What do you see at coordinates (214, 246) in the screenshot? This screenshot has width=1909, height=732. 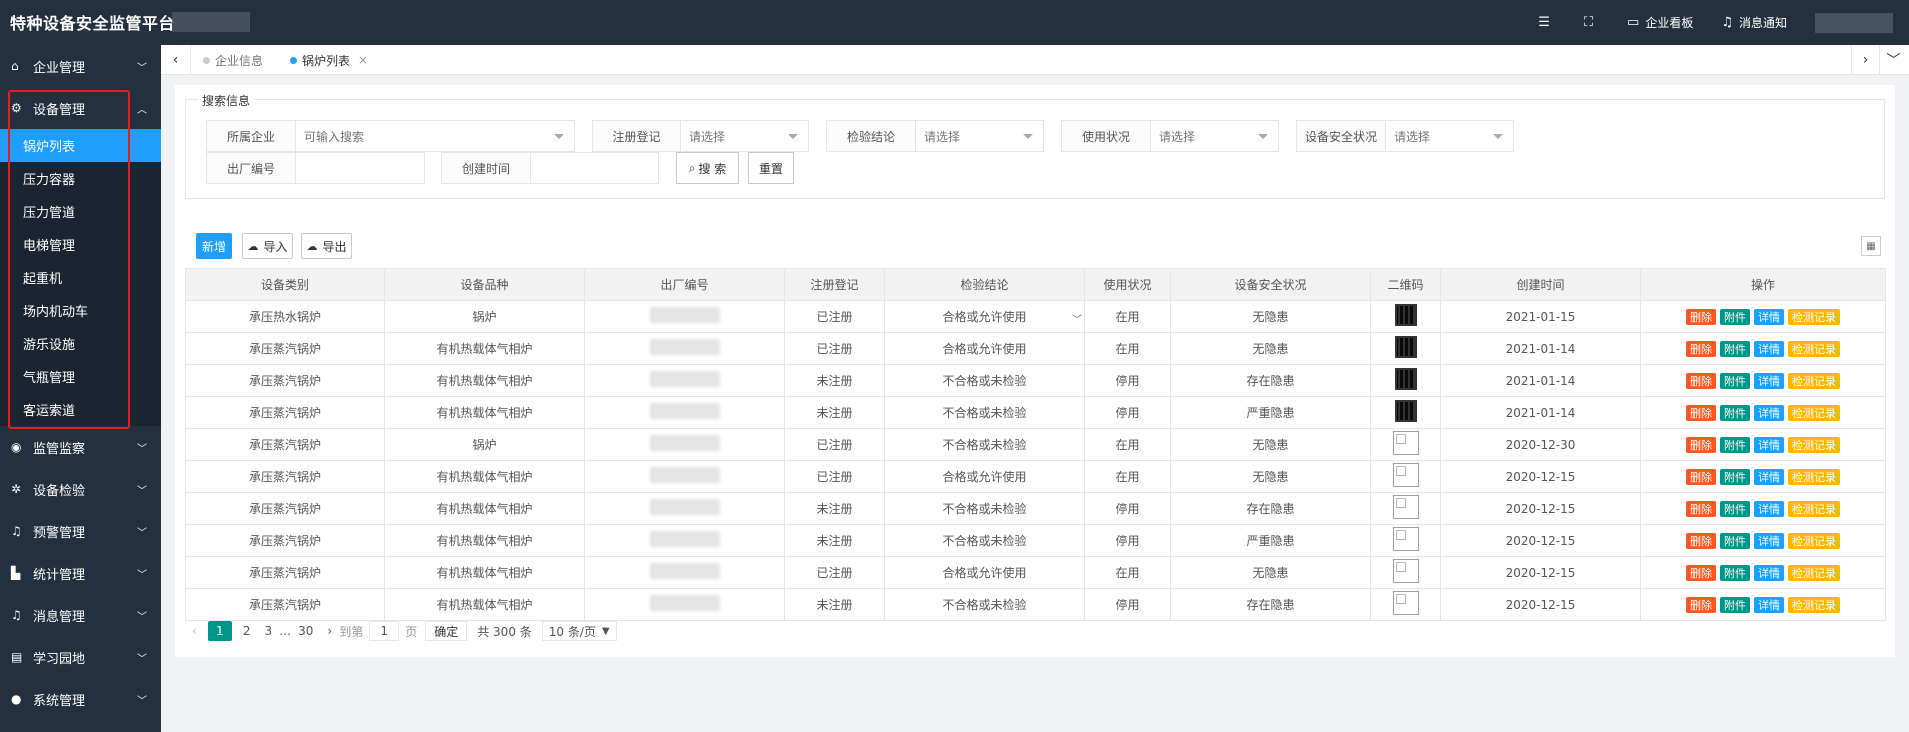 I see `add-button: 新增` at bounding box center [214, 246].